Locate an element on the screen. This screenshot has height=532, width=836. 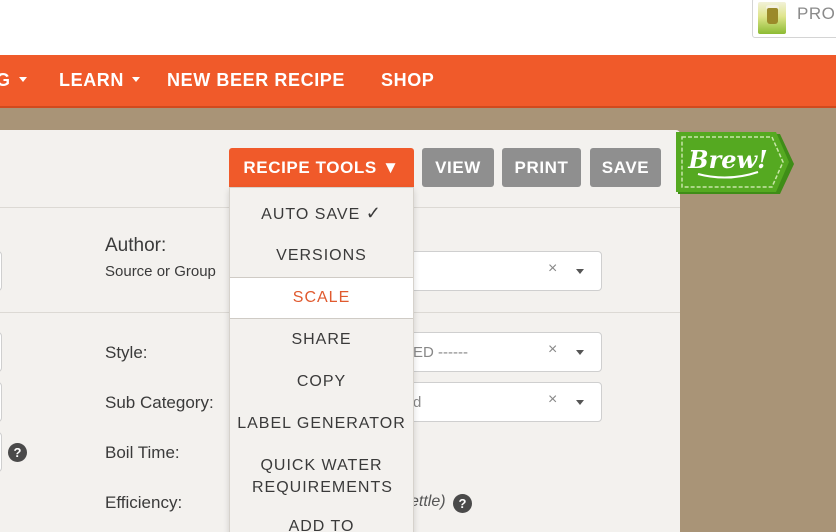
beer-glass is located at coordinates (772, 16).